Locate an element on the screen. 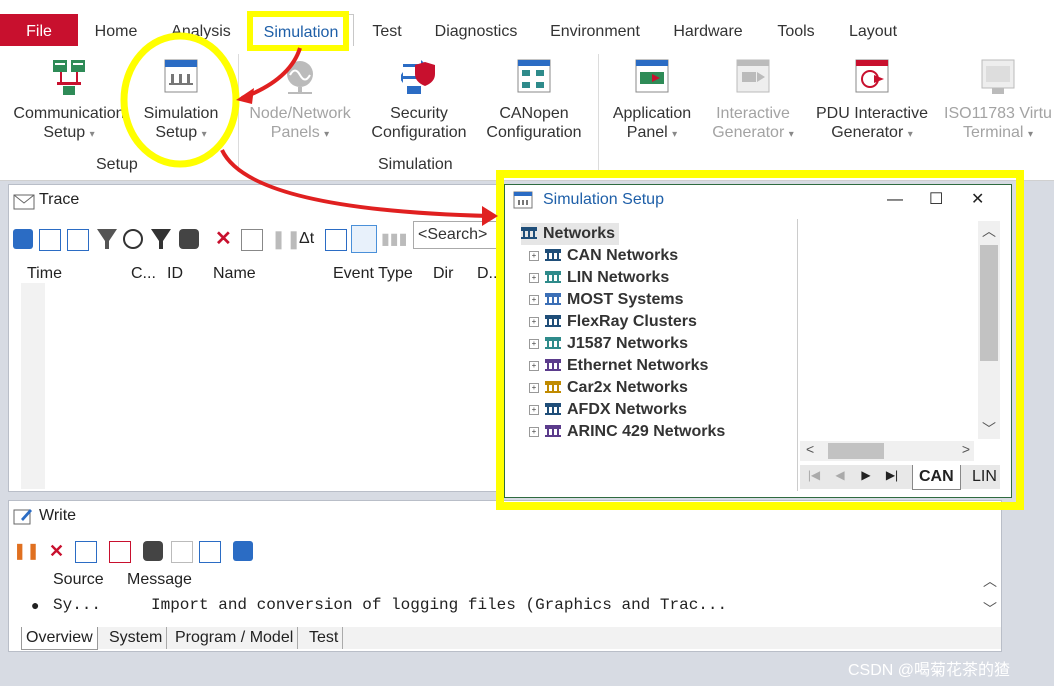 The height and width of the screenshot is (686, 1054). close-button: ✕ is located at coordinates (977, 200).